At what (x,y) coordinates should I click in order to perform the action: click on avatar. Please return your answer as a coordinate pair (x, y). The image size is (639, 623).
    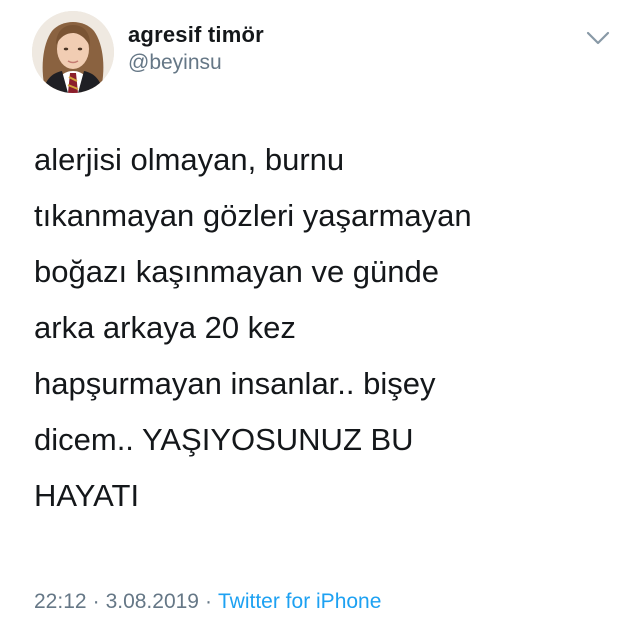
    Looking at the image, I should click on (73, 52).